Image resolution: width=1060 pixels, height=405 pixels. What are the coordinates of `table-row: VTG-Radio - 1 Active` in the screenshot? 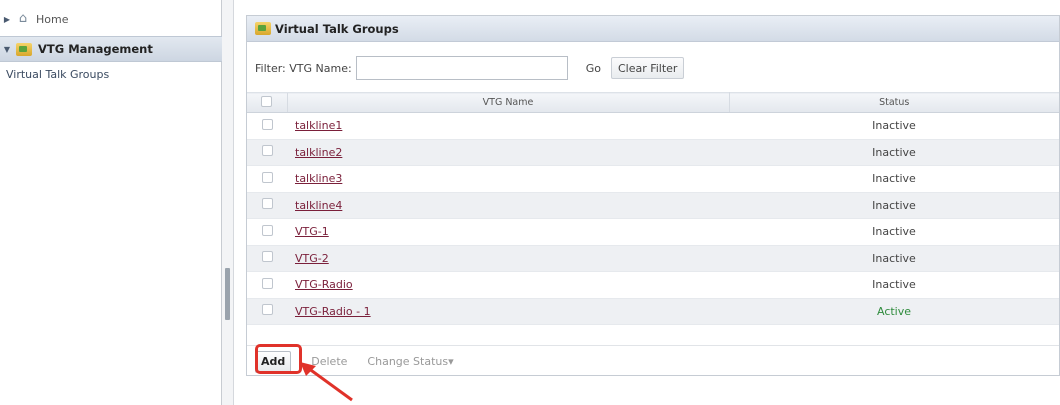 It's located at (653, 311).